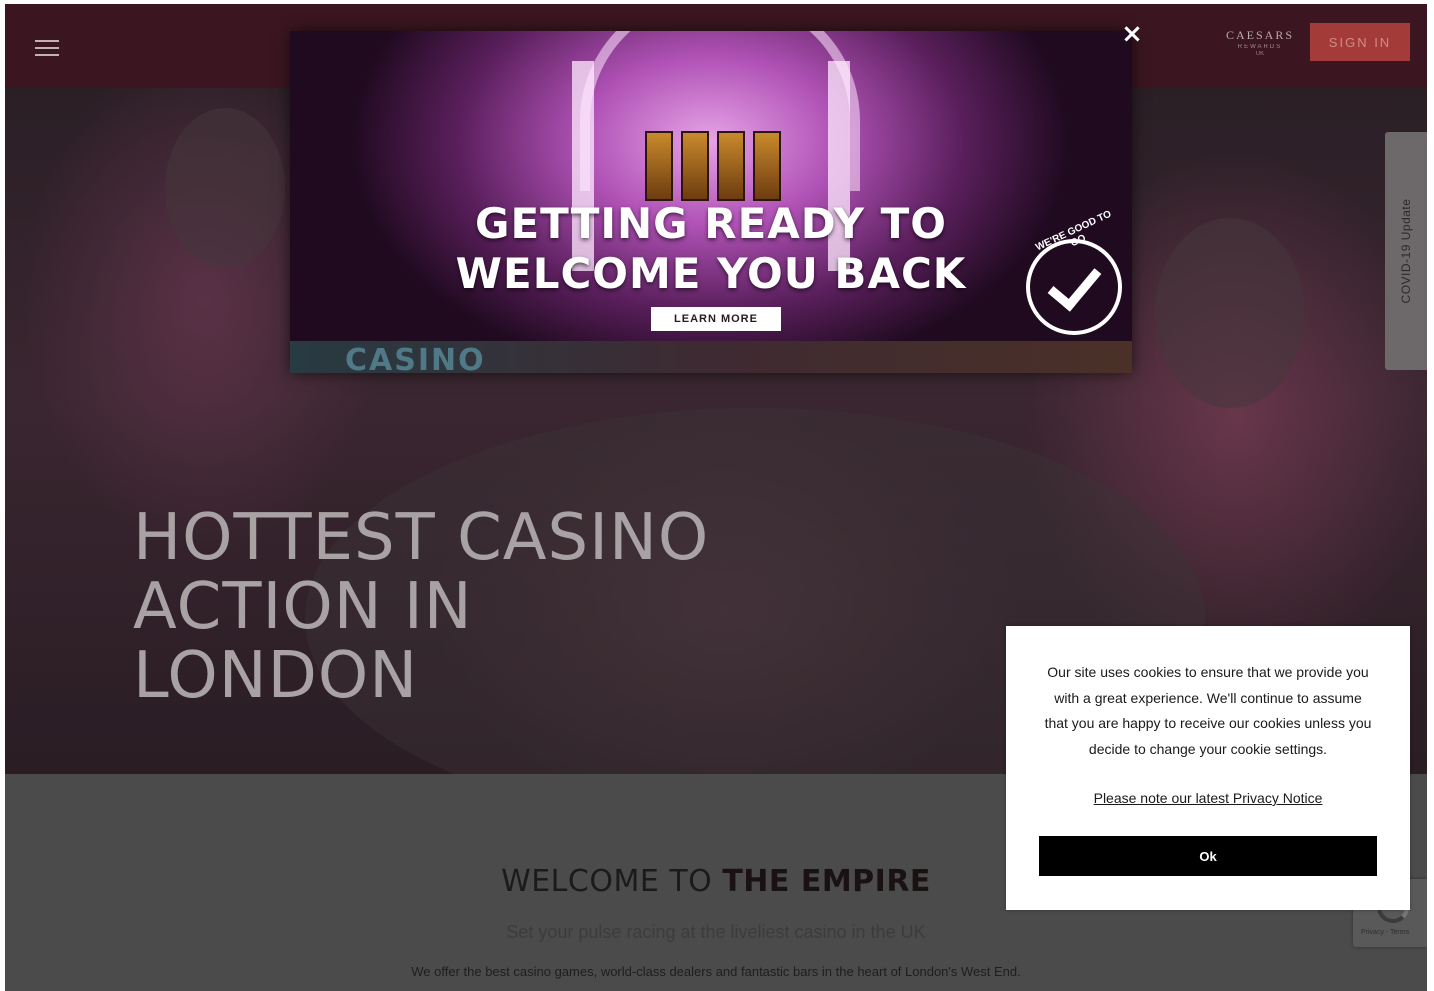 This screenshot has height=991, width=1434. Describe the element at coordinates (225, 188) in the screenshot. I see `hero-photo-figure-left` at that location.